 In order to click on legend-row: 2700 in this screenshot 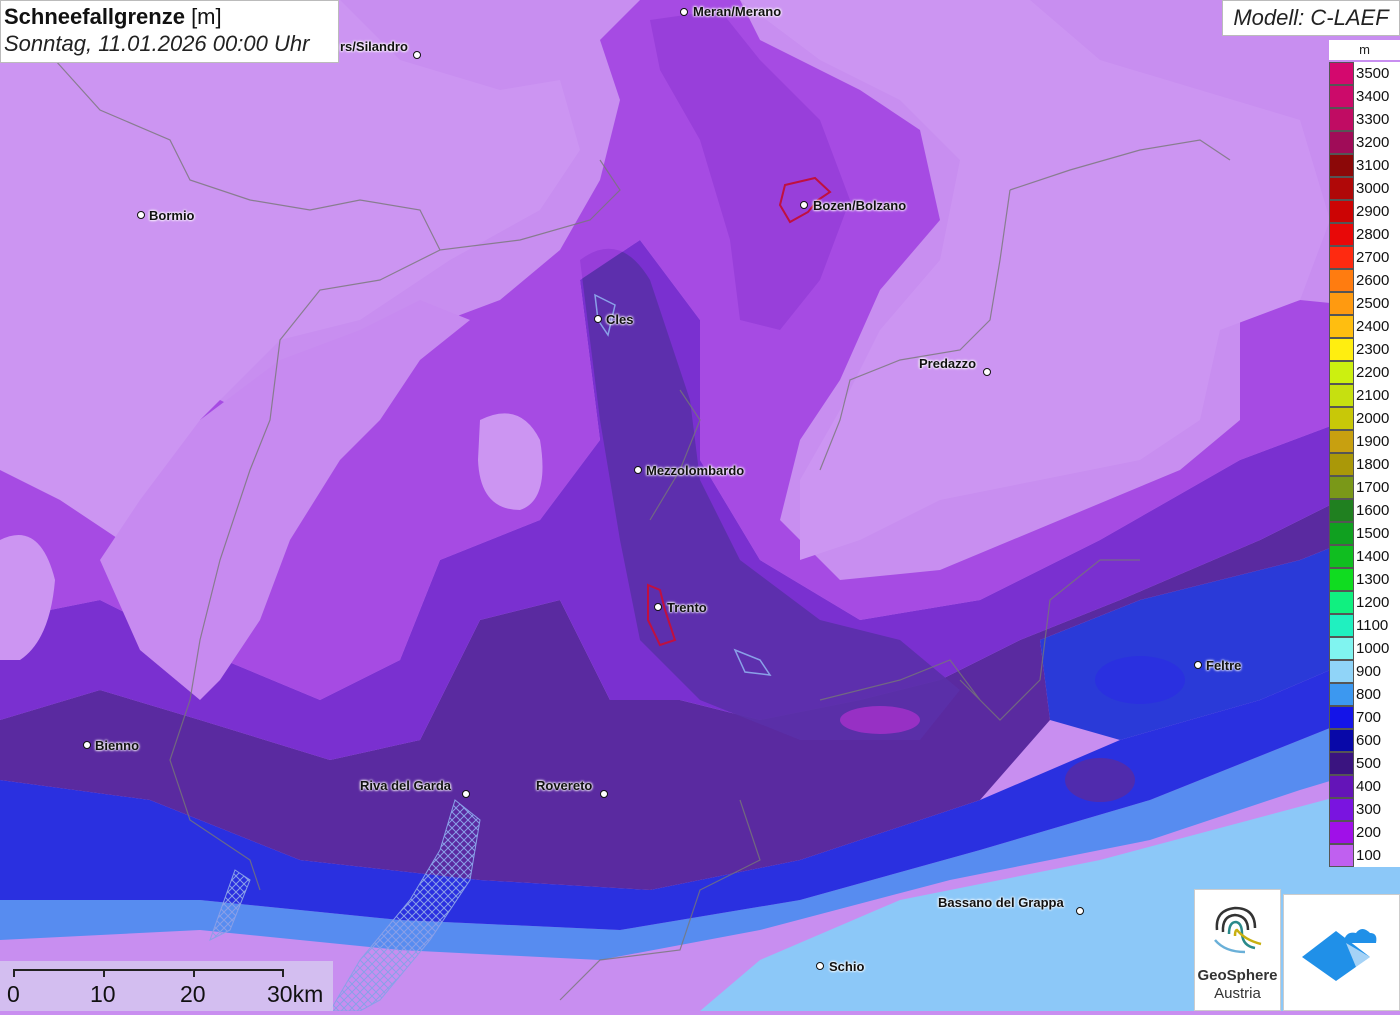, I will do `click(1364, 257)`.